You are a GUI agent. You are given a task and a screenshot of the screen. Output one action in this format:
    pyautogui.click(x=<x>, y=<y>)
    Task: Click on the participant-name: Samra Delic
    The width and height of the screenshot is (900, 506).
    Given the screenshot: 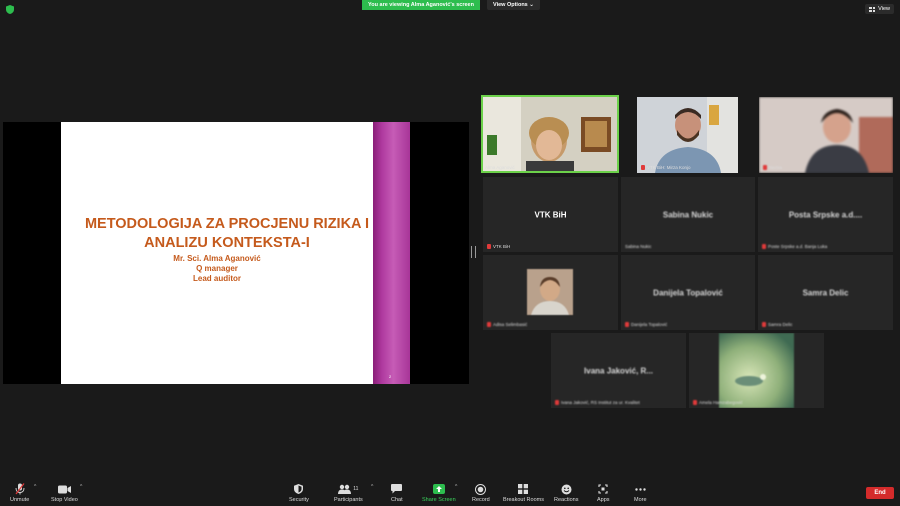 What is the action you would take?
    pyautogui.click(x=777, y=324)
    